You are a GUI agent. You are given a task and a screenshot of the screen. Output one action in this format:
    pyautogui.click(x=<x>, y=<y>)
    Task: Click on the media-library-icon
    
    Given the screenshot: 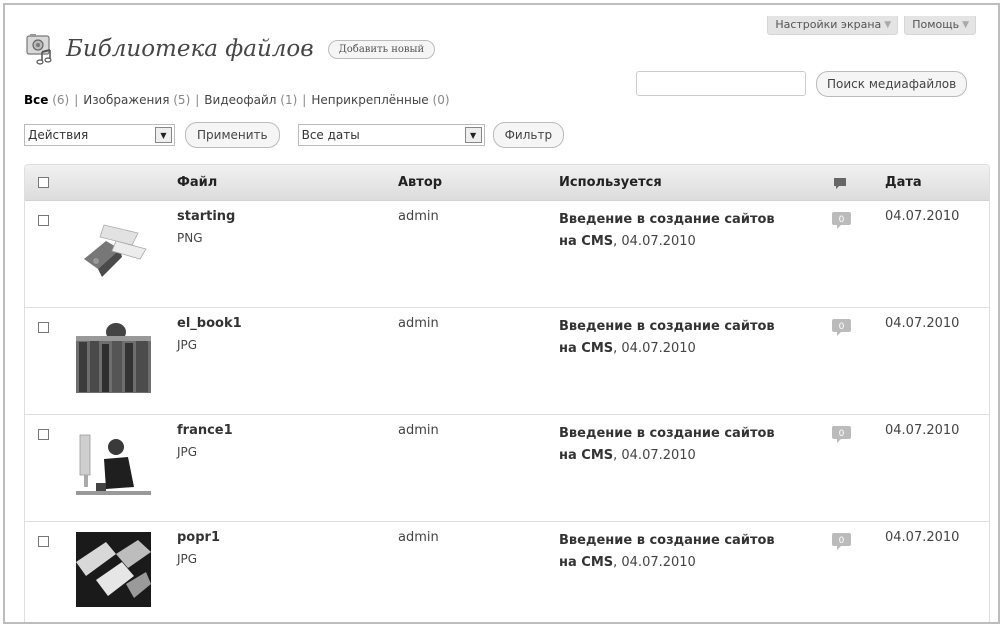 What is the action you would take?
    pyautogui.click(x=39, y=49)
    